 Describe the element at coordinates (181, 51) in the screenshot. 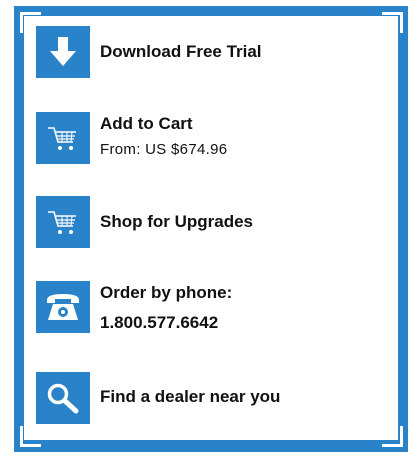

I see `download-free-trial-label: Download Free Trial` at that location.